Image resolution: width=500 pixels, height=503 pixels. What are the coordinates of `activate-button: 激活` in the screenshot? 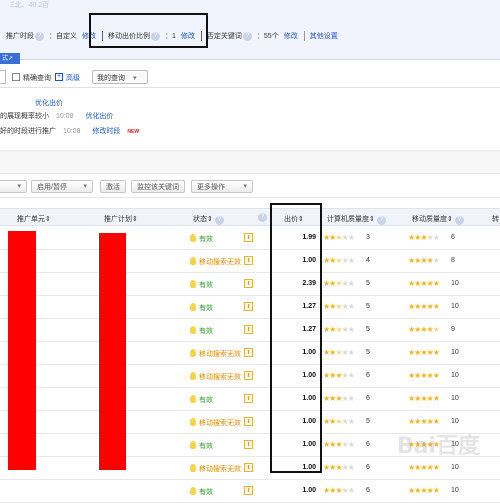 It's located at (113, 186).